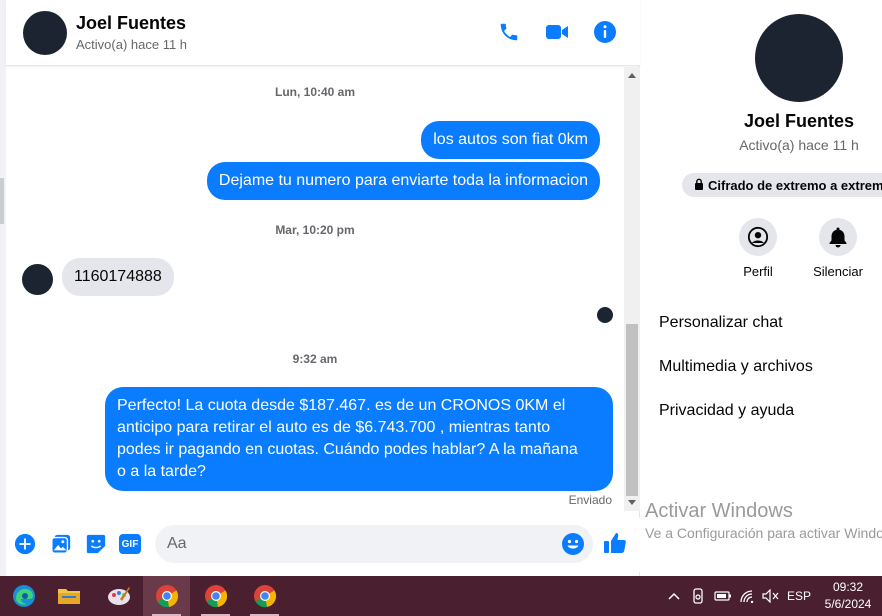  What do you see at coordinates (698, 596) in the screenshot?
I see `device-icon` at bounding box center [698, 596].